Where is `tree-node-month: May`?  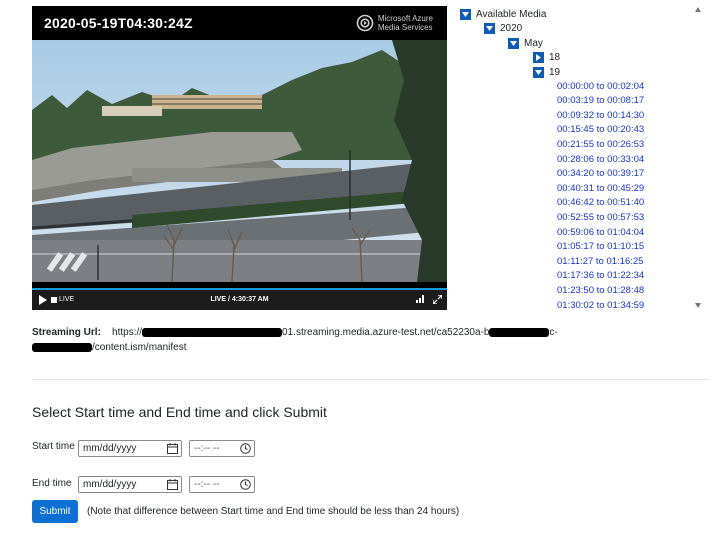 tree-node-month: May is located at coordinates (525, 43).